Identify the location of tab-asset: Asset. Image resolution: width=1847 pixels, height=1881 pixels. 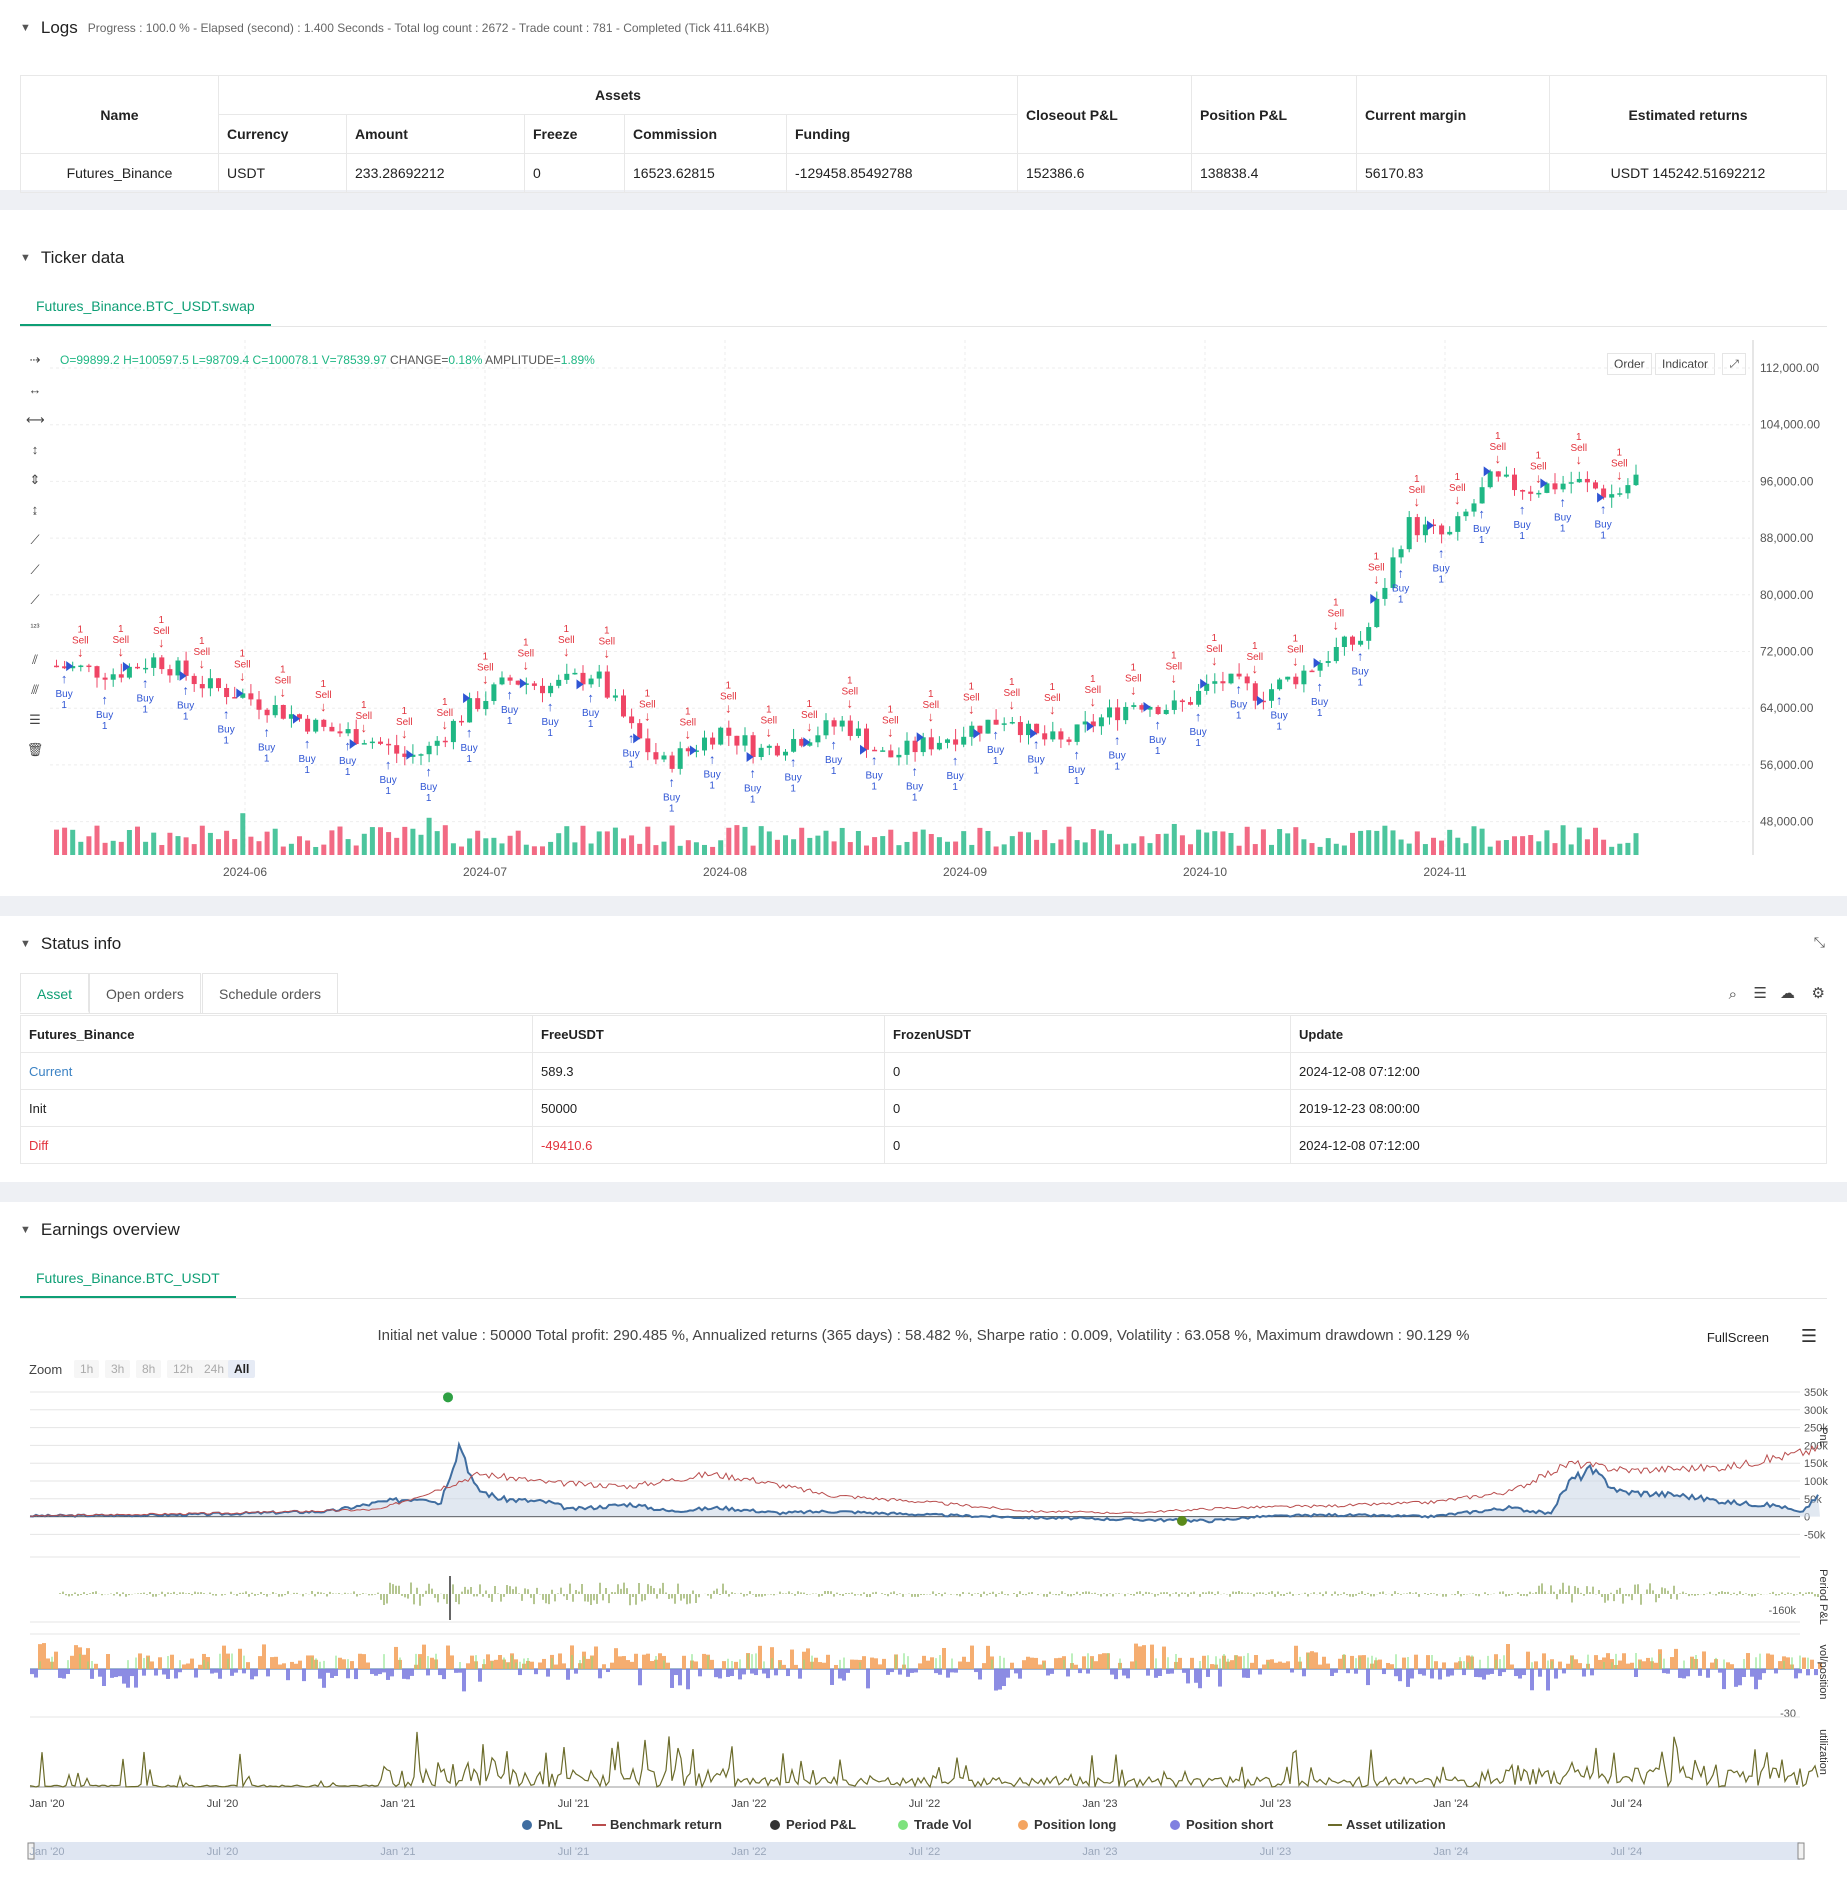
(55, 993).